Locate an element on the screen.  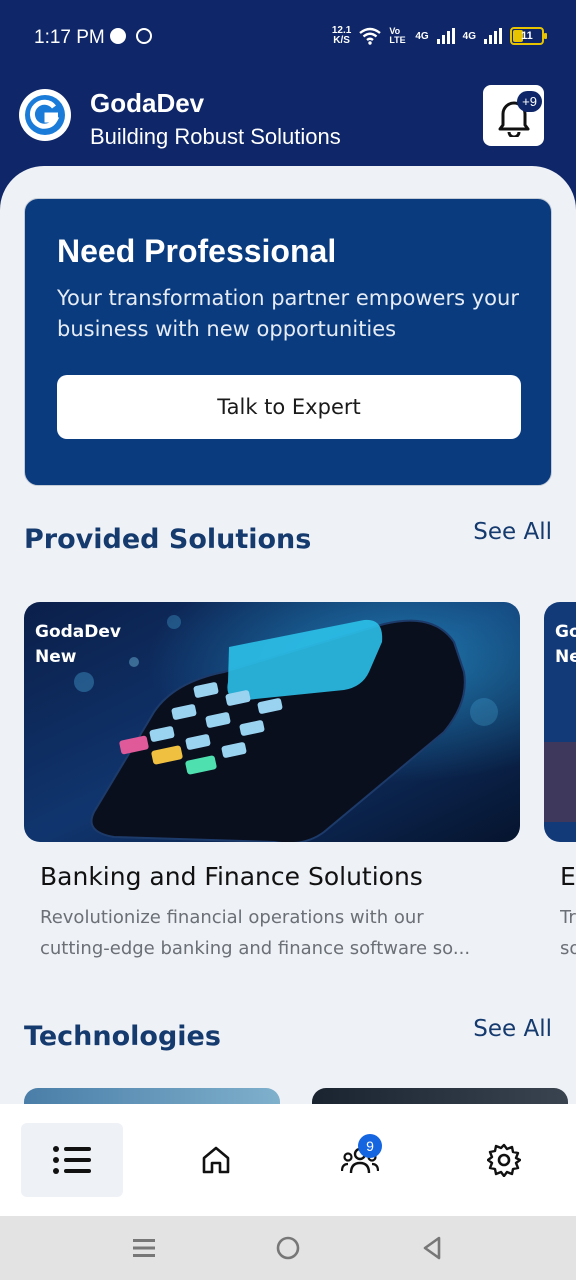
technologies-section-title: Technologies is located at coordinates (122, 1036).